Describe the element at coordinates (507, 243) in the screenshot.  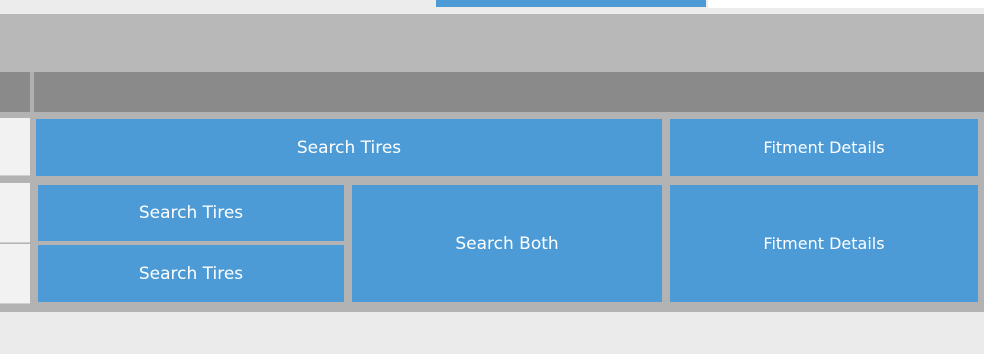
I see `search-both-button: Search Both` at that location.